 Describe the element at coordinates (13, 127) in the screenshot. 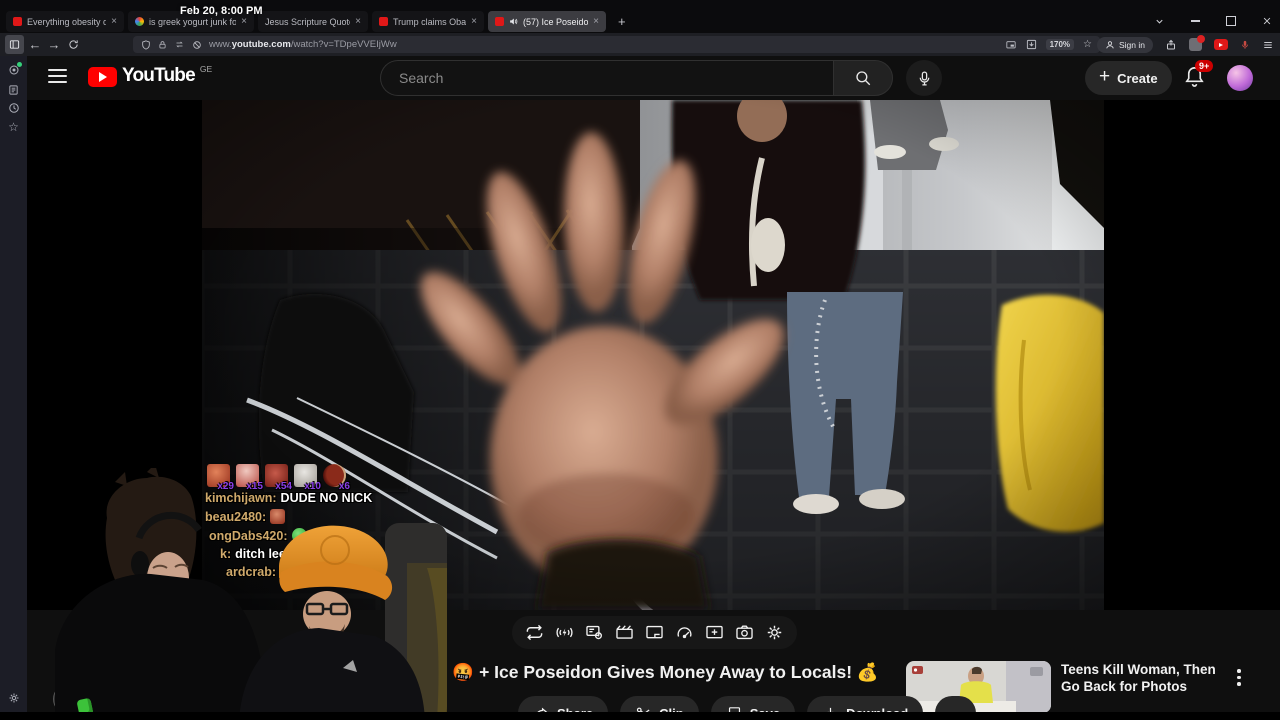

I see `star-icon: ☆` at that location.